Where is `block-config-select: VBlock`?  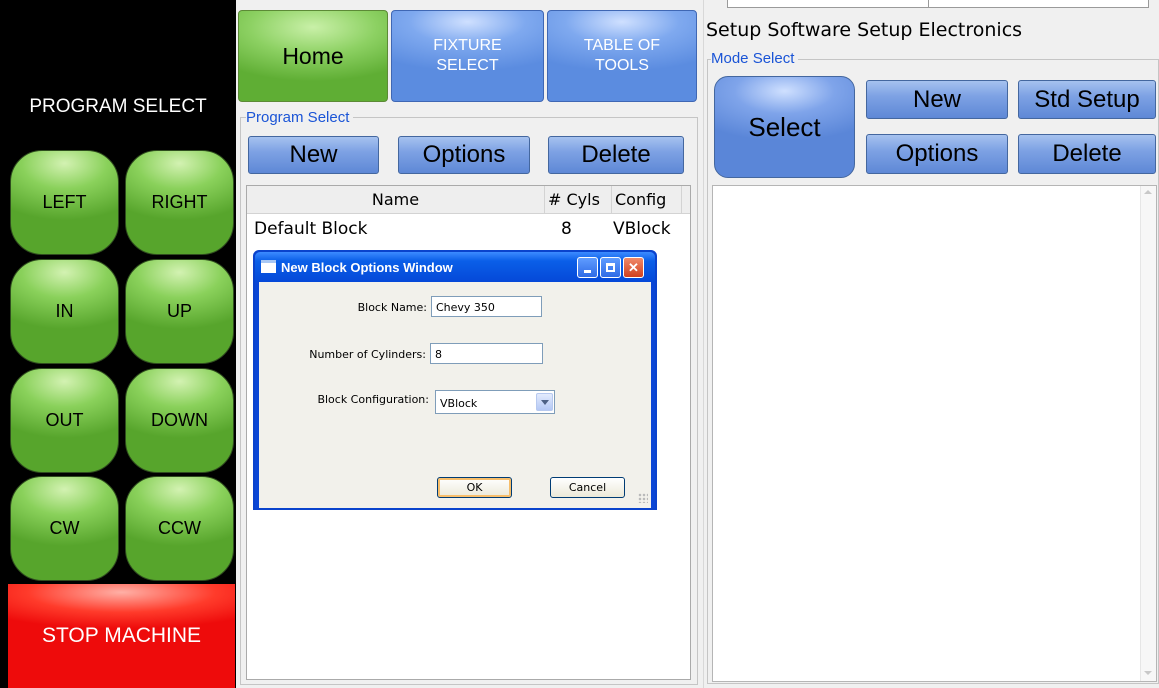
block-config-select: VBlock is located at coordinates (495, 402).